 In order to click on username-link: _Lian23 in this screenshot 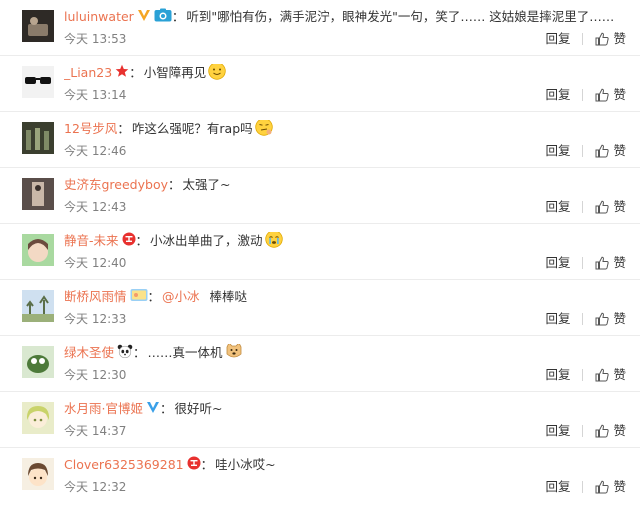, I will do `click(88, 73)`.